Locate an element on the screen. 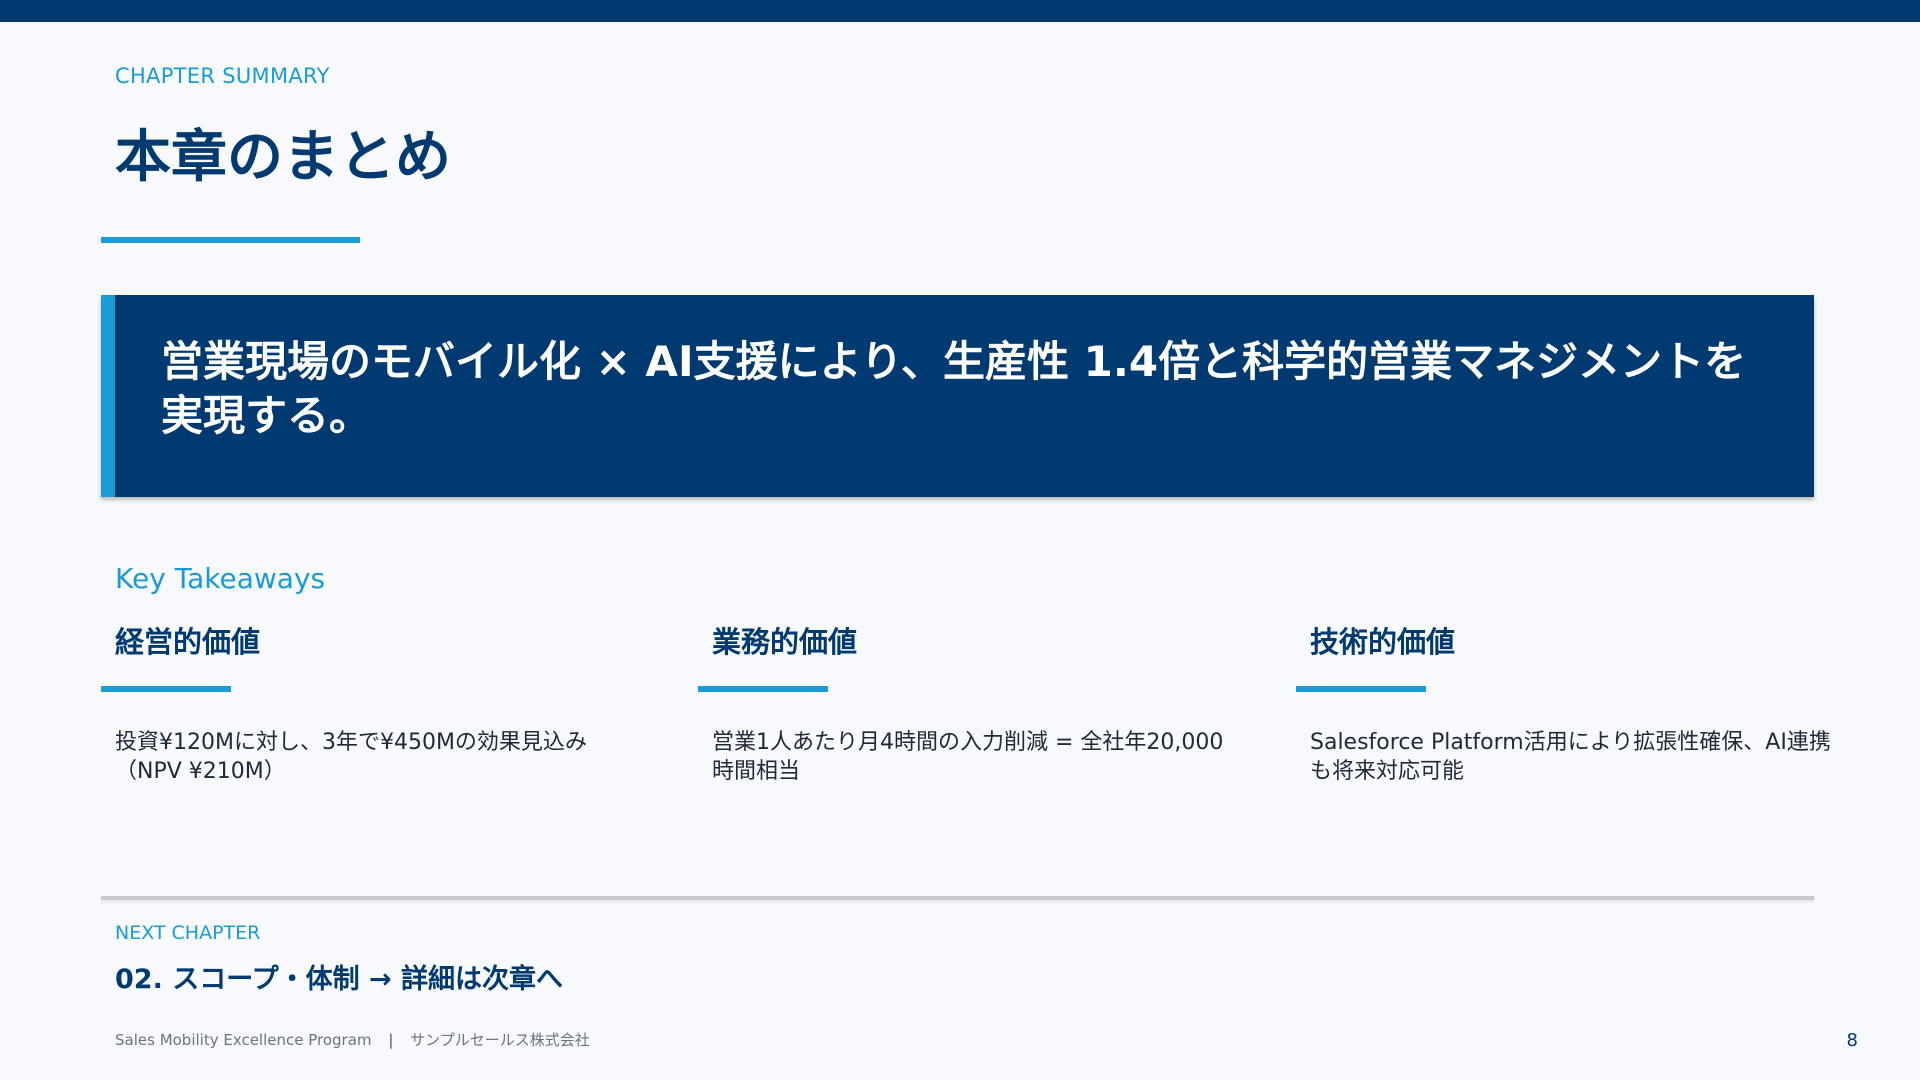 This screenshot has width=1920, height=1080. footer-company: サンプルセールス株式会社 is located at coordinates (500, 1040).